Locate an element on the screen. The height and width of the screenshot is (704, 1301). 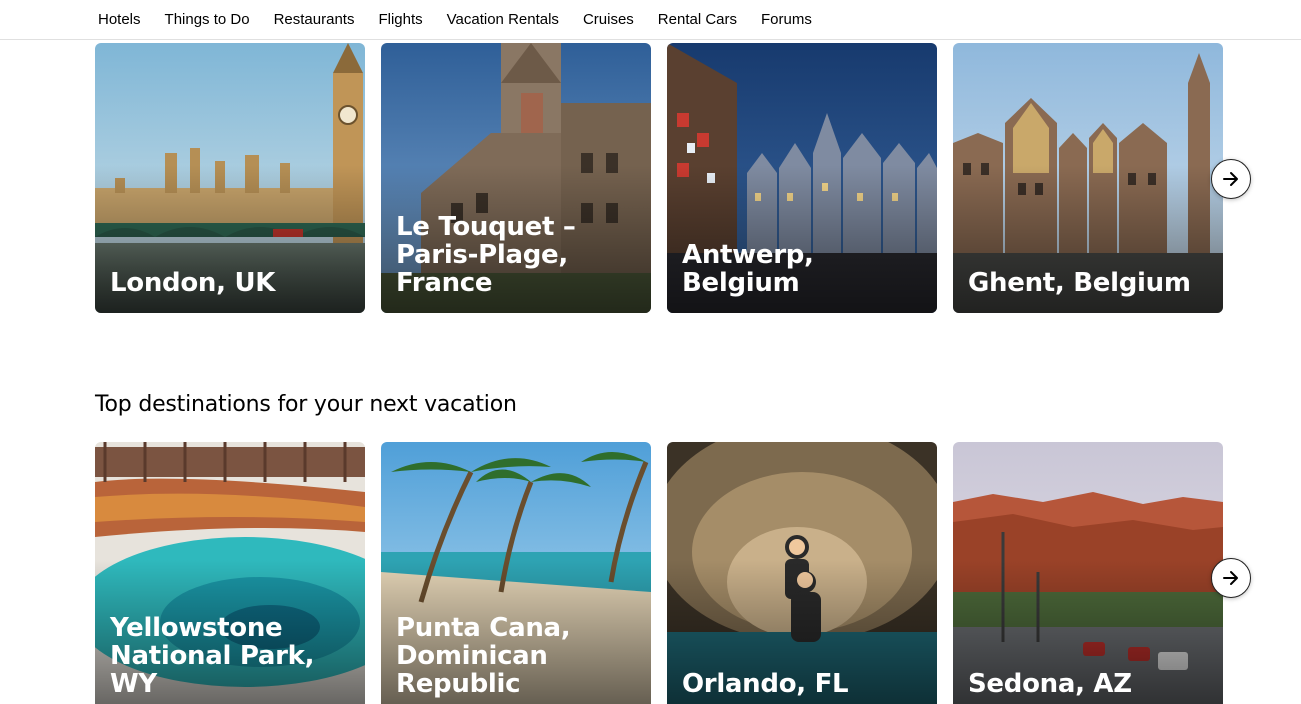
nav-rental-cars: Rental Cars is located at coordinates (697, 20).